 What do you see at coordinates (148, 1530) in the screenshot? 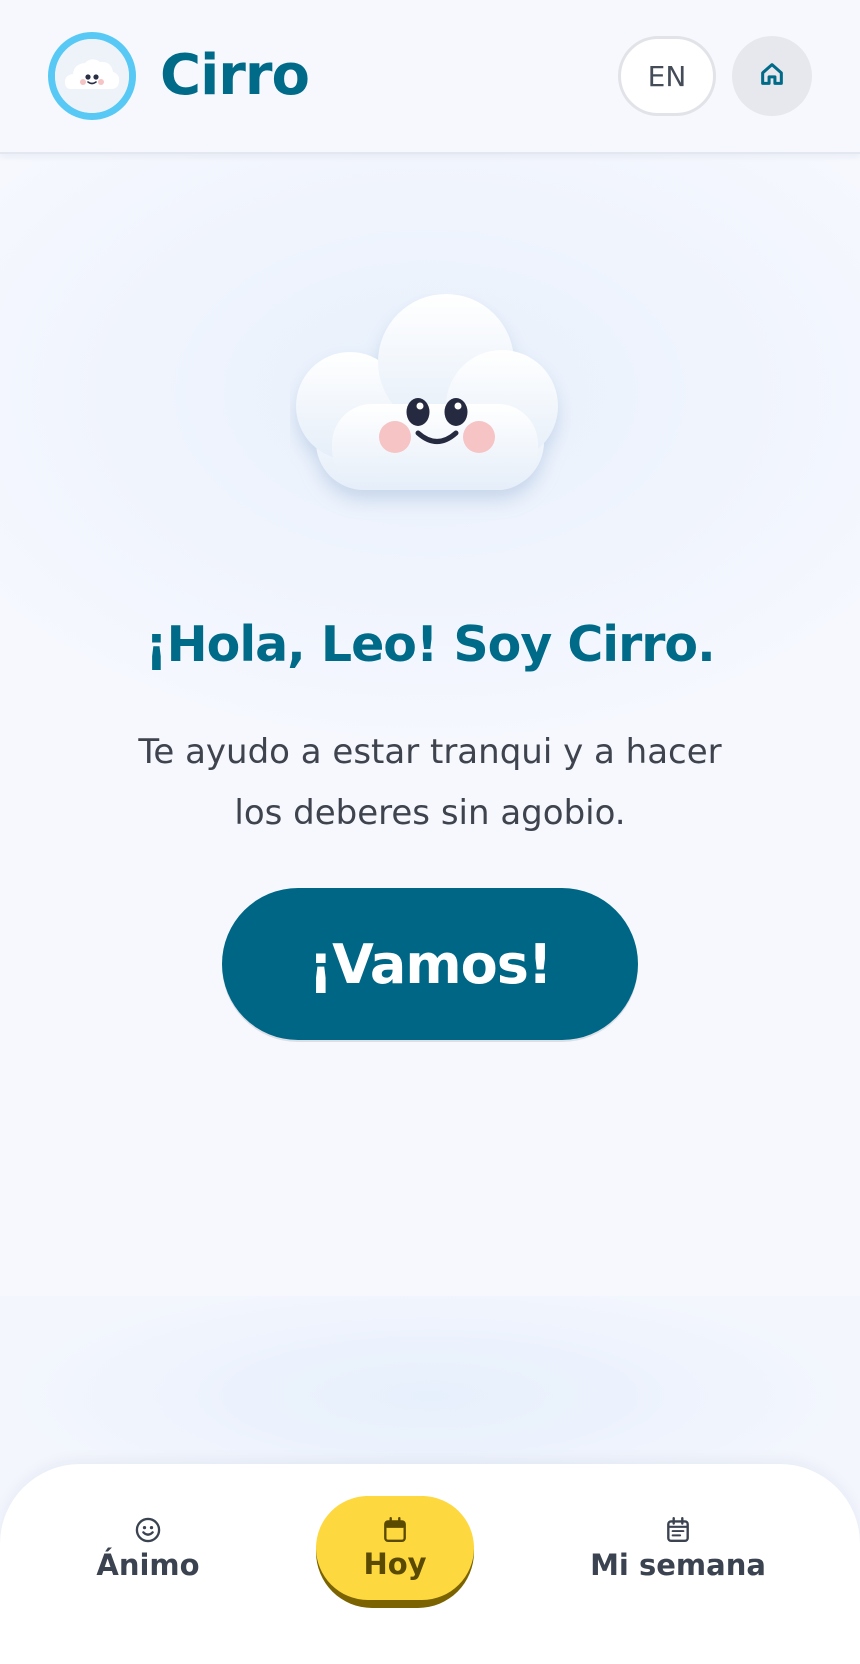
I see `smiley-icon` at bounding box center [148, 1530].